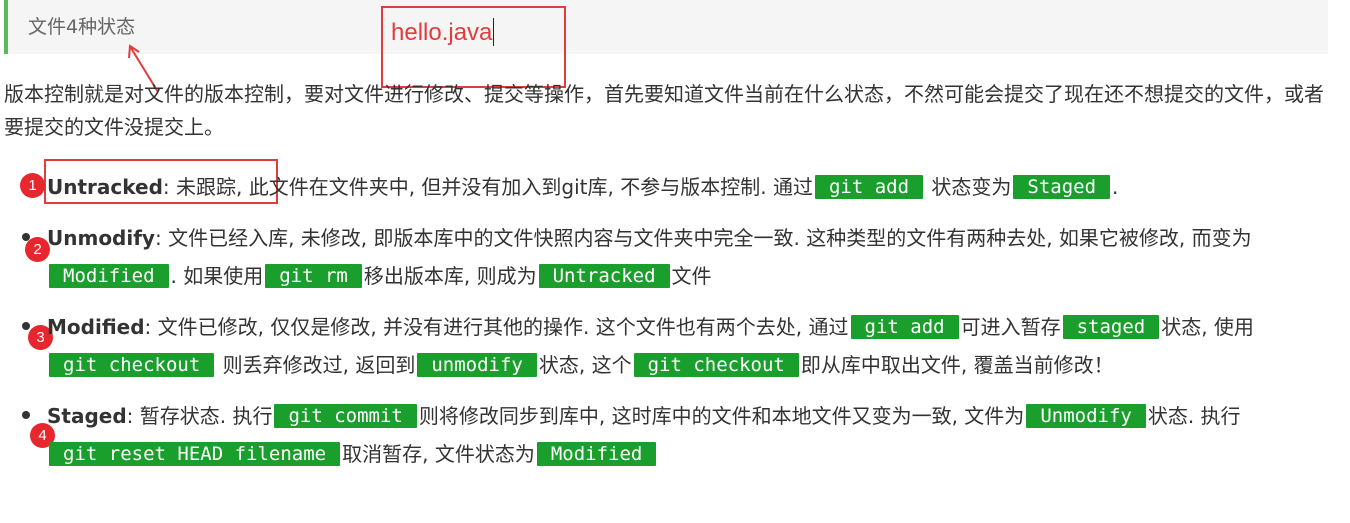 This screenshot has height=523, width=1350. I want to click on item-text: . 如果使用, so click(217, 276).